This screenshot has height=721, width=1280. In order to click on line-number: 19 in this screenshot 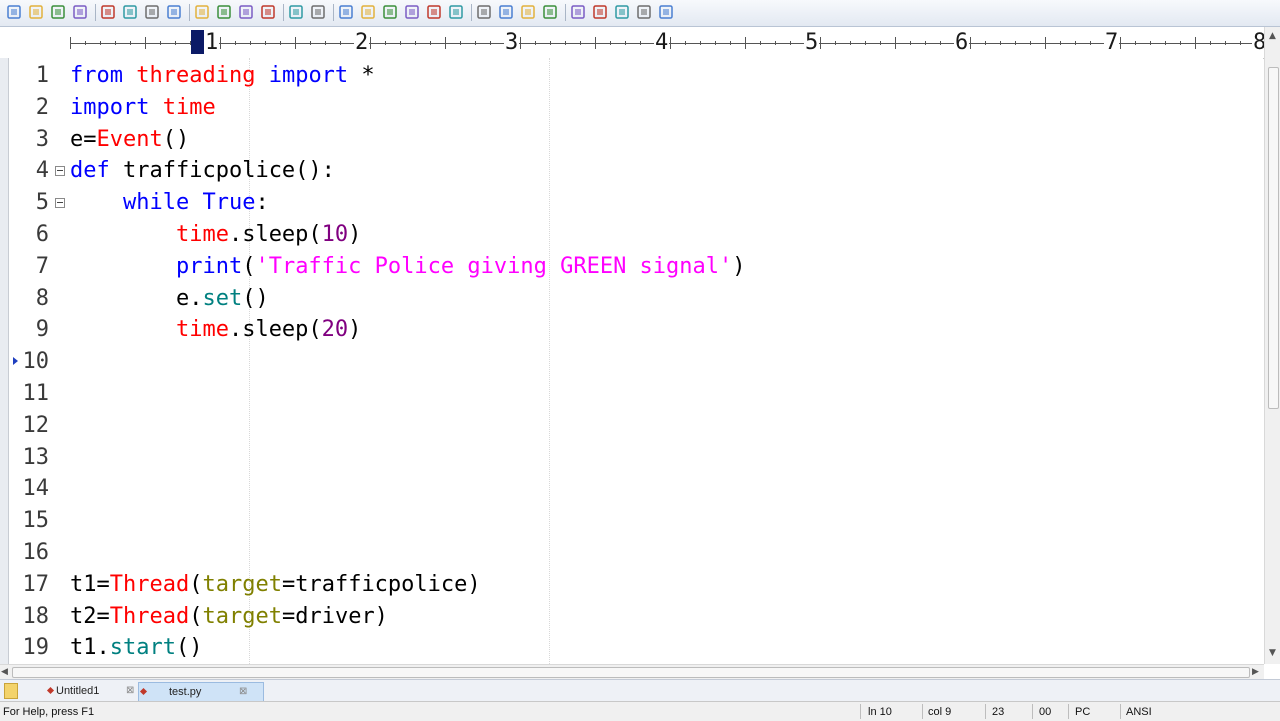, I will do `click(36, 648)`.